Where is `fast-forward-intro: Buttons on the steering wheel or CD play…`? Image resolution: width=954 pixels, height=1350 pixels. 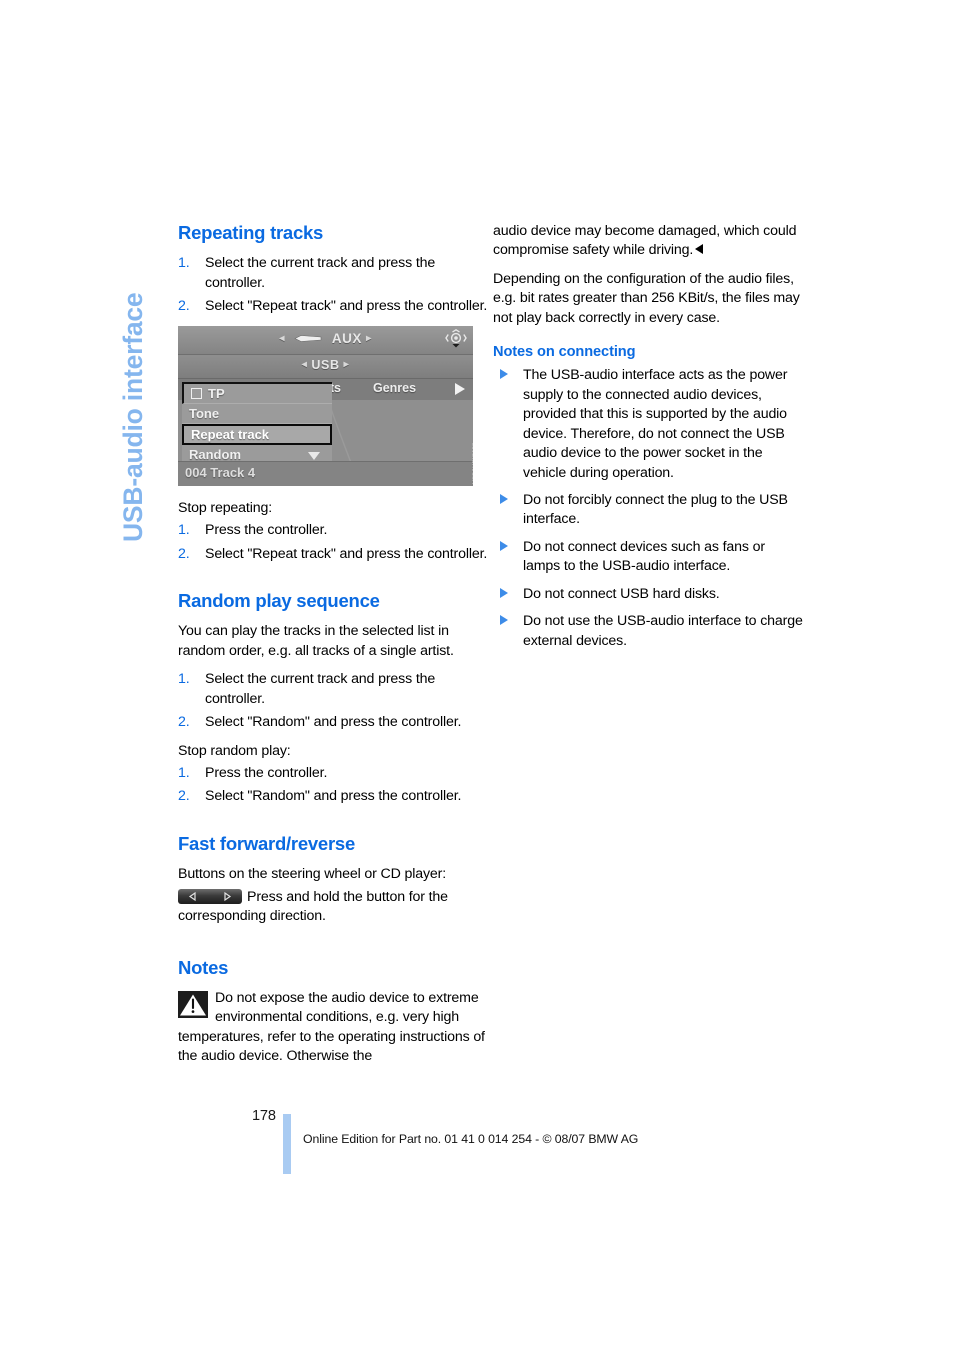 fast-forward-intro: Buttons on the steering wheel or CD play… is located at coordinates (312, 874).